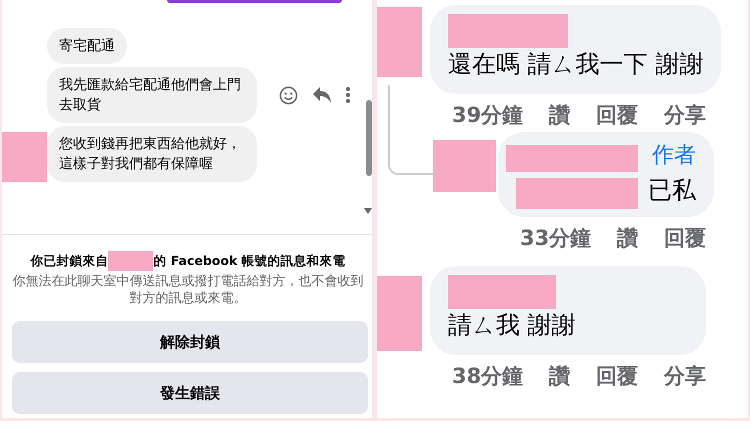 This screenshot has height=421, width=750. Describe the element at coordinates (152, 95) in the screenshot. I see `message-bubble: 我先匯款給宅配通他們會上門去取貨` at that location.